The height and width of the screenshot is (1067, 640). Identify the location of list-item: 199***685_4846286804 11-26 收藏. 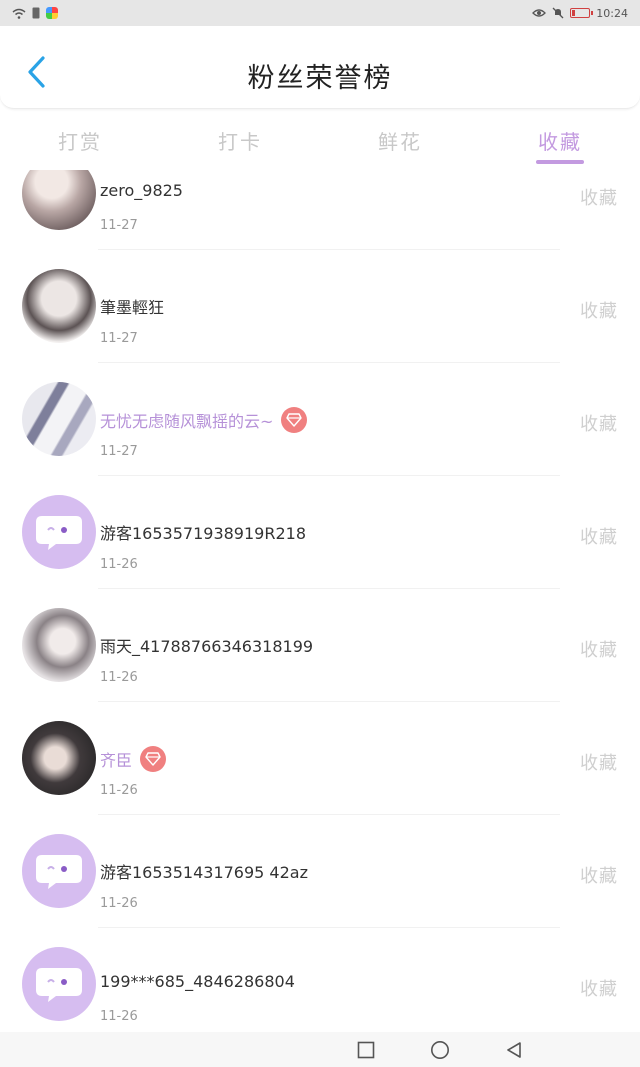
(320, 980).